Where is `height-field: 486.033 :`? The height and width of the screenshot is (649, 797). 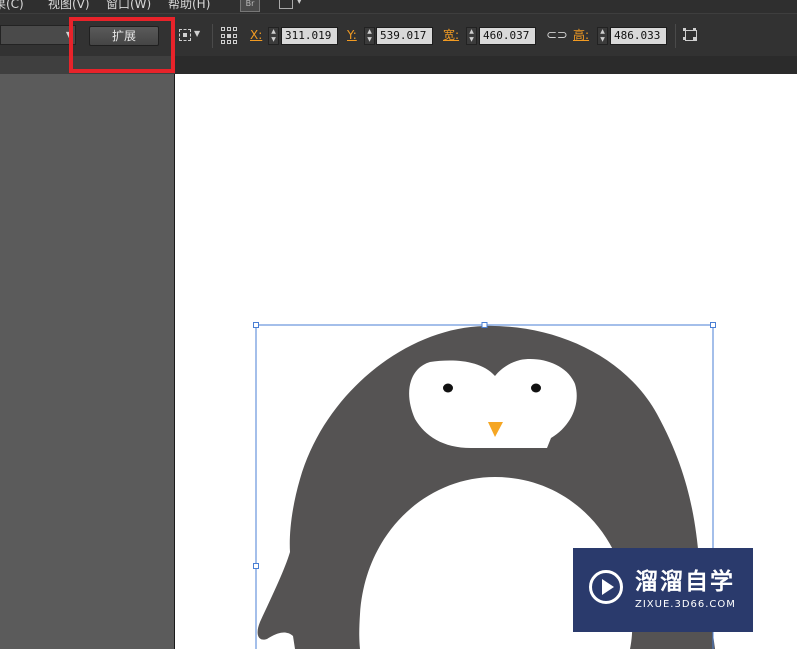
height-field: 486.033 : is located at coordinates (638, 36).